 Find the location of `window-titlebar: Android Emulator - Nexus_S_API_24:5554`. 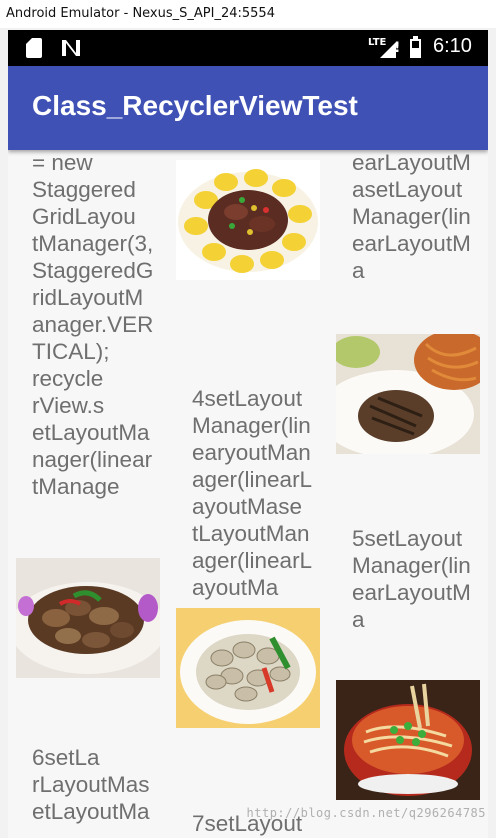

window-titlebar: Android Emulator - Nexus_S_API_24:5554 is located at coordinates (248, 14).